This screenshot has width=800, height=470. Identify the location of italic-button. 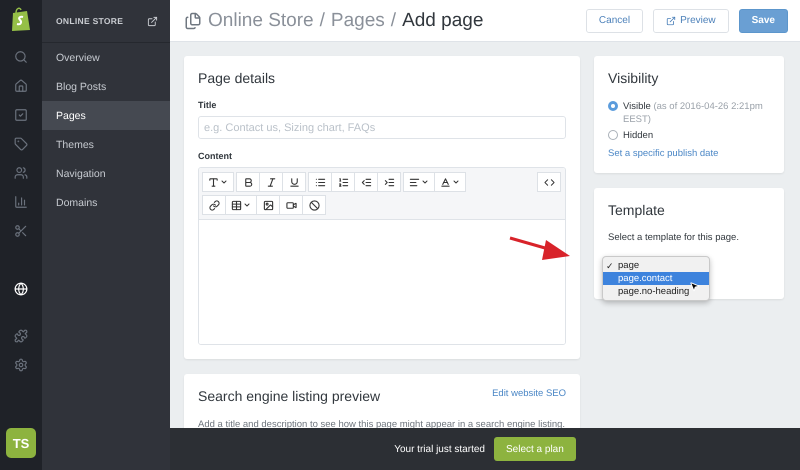
(271, 182).